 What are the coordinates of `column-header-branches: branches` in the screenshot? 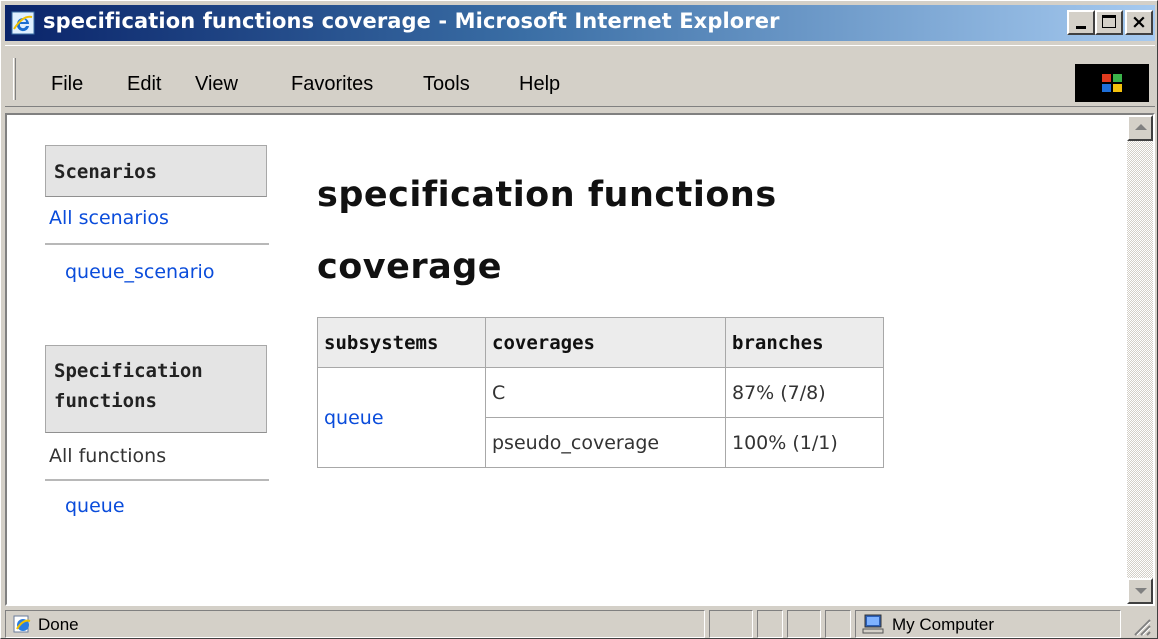 It's located at (804, 342).